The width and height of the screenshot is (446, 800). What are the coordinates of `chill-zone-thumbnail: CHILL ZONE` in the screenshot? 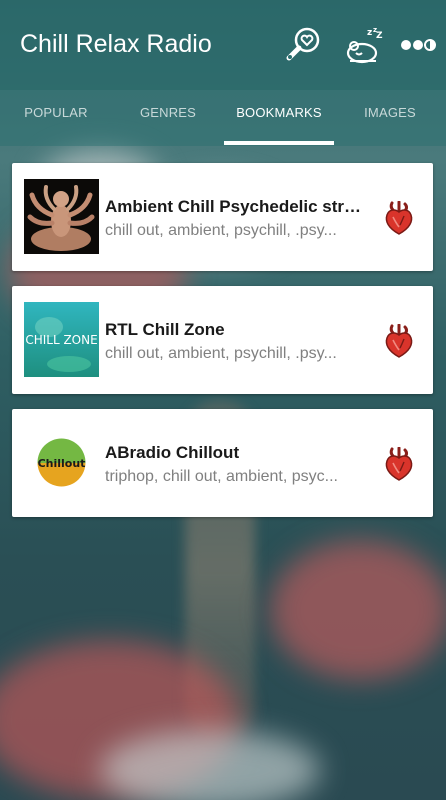 It's located at (61, 339).